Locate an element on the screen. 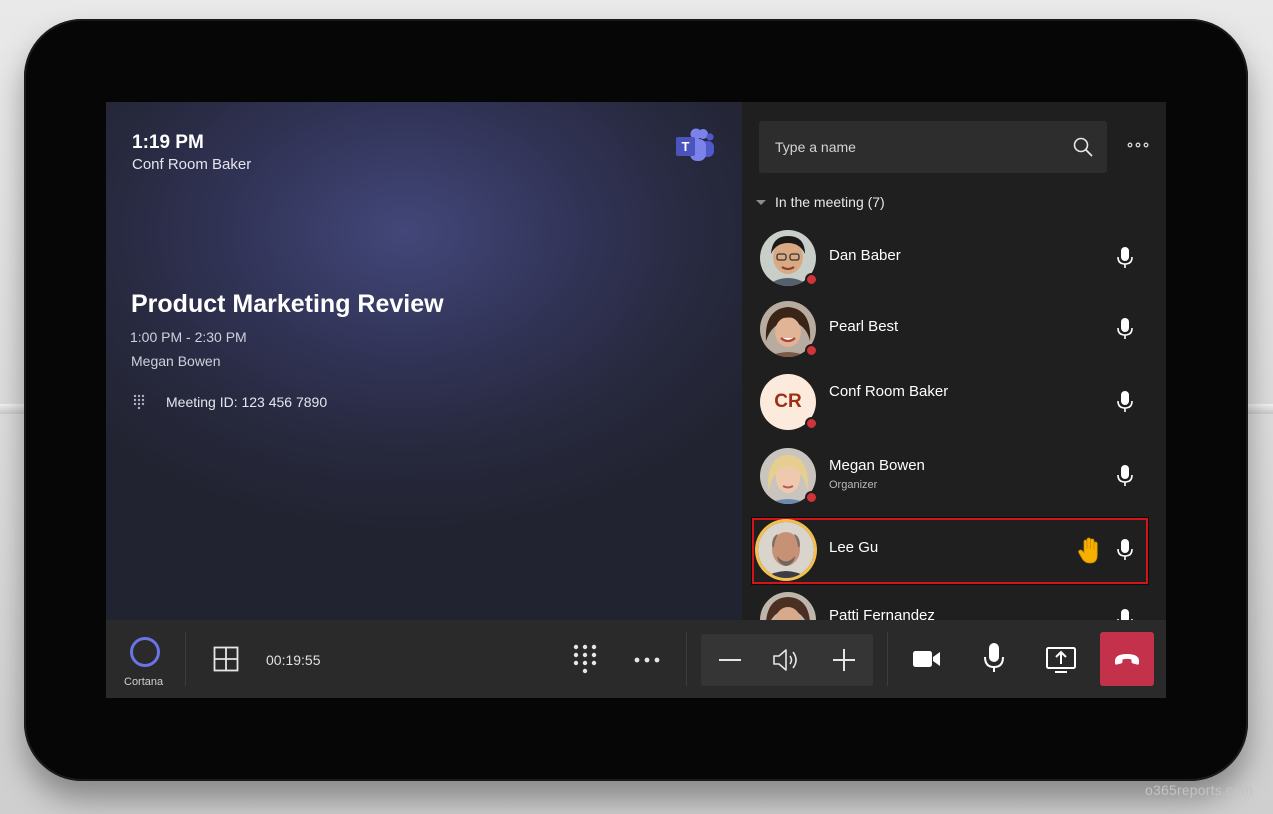 Image resolution: width=1273 pixels, height=814 pixels. participant-name: Megan Bowen is located at coordinates (877, 465).